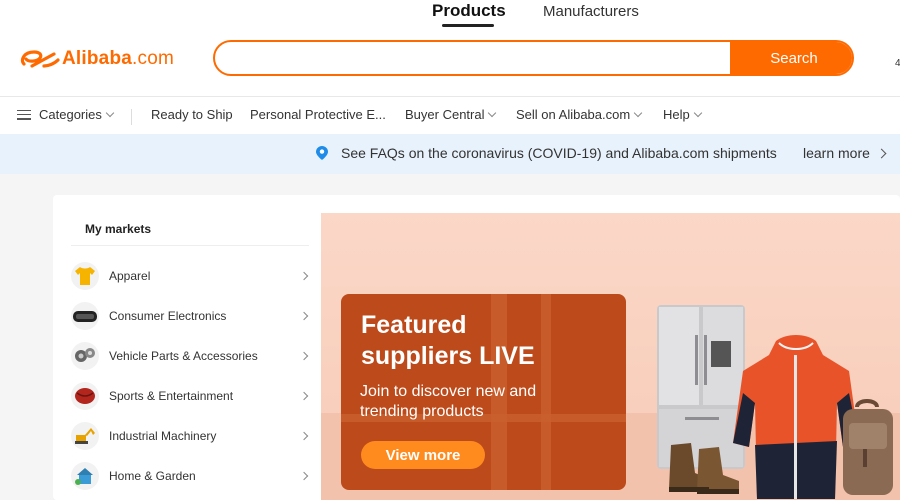 The height and width of the screenshot is (500, 900). What do you see at coordinates (422, 411) in the screenshot?
I see `banner-subtitle-line-2: trending products` at bounding box center [422, 411].